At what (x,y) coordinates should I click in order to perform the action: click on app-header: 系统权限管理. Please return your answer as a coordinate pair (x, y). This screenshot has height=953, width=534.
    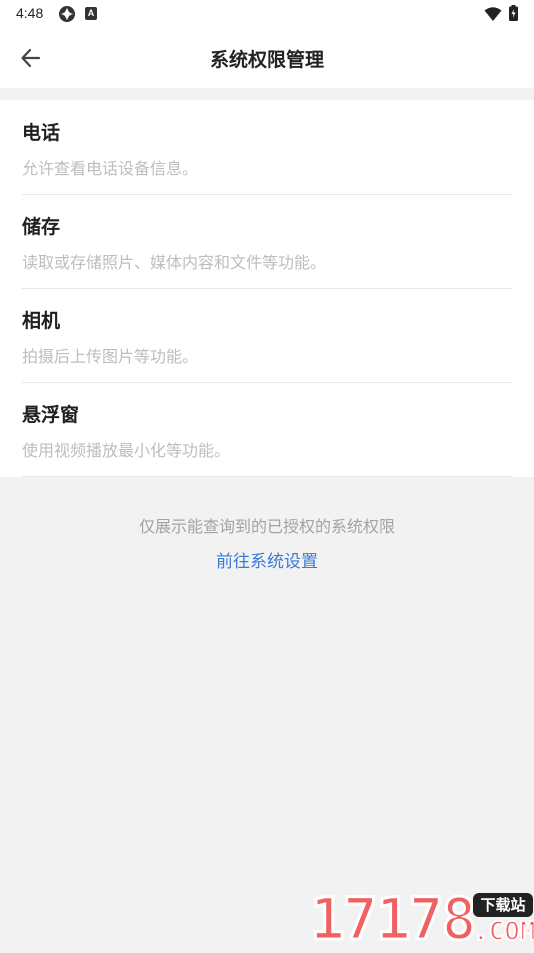
    Looking at the image, I should click on (267, 58).